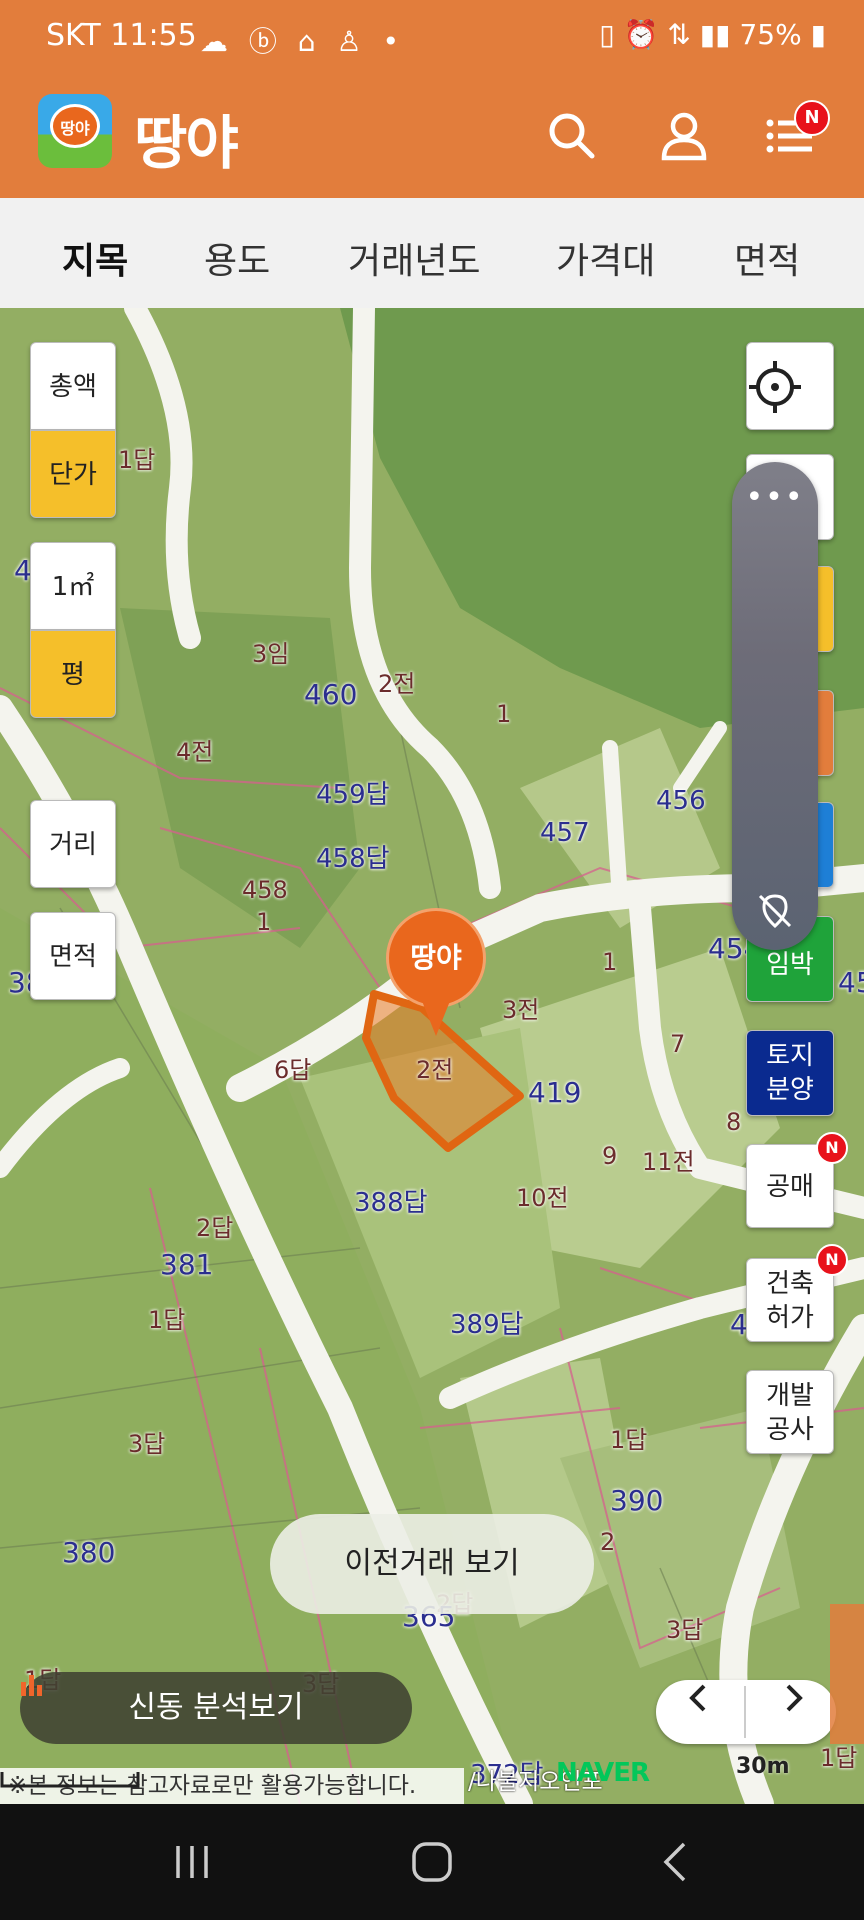 The image size is (864, 1920). I want to click on parcel-label: 419, so click(555, 1092).